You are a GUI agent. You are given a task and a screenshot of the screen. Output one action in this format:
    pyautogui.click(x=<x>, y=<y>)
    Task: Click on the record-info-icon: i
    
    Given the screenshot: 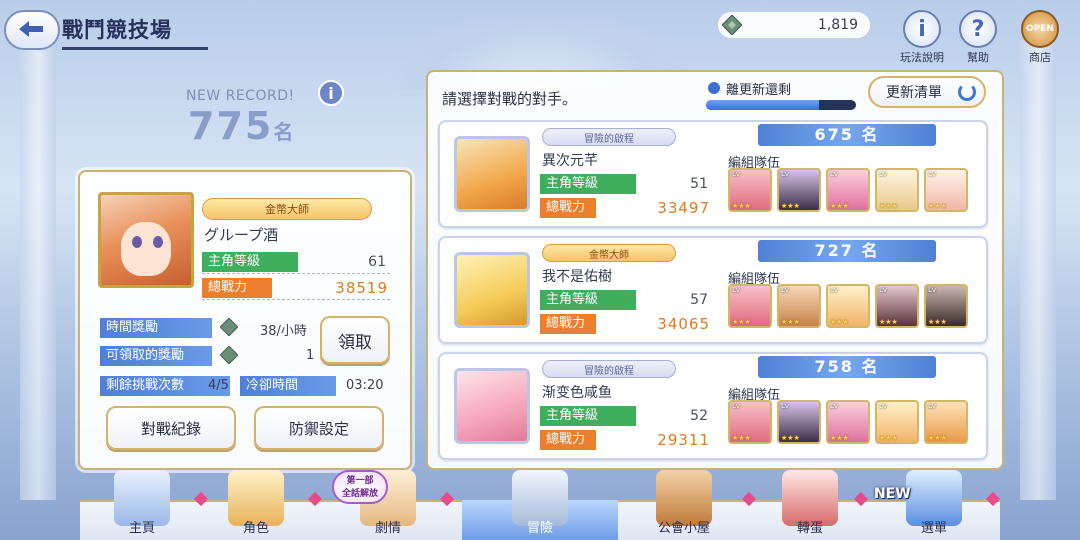 What is the action you would take?
    pyautogui.click(x=331, y=93)
    